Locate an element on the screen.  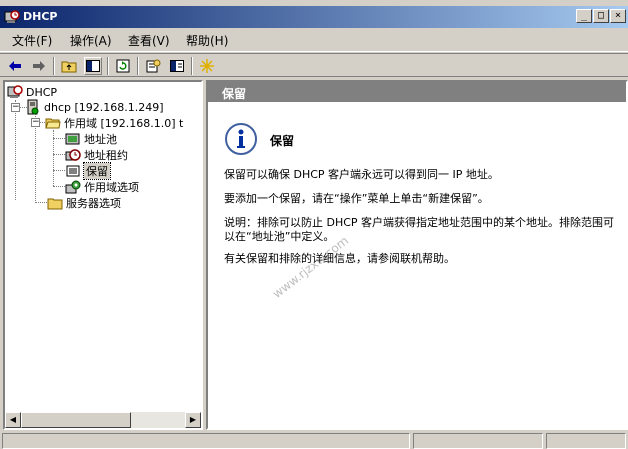
tree-scope-node: 作用域 [192.168.1.0] t is located at coordinates (114, 123).